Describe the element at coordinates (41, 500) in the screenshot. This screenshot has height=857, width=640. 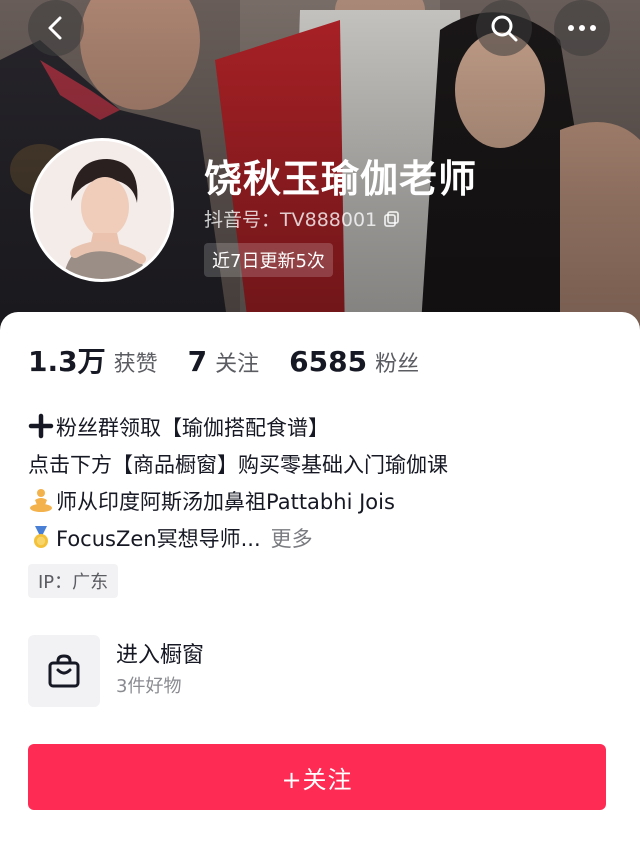
I see `meditation-emoji-icon` at that location.